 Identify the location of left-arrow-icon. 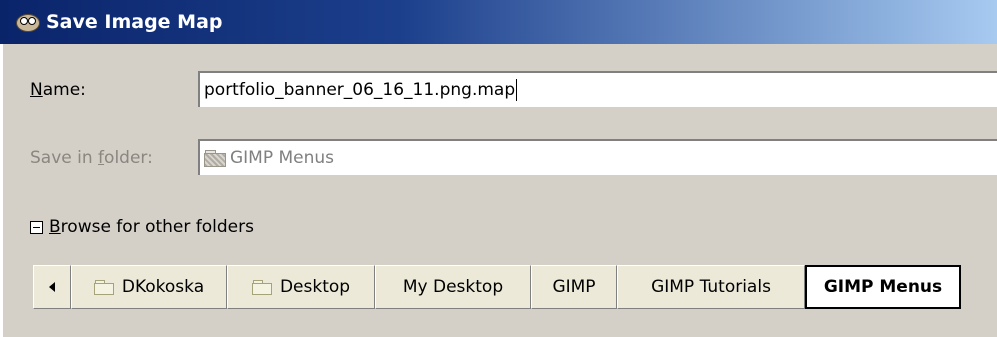
(52, 287).